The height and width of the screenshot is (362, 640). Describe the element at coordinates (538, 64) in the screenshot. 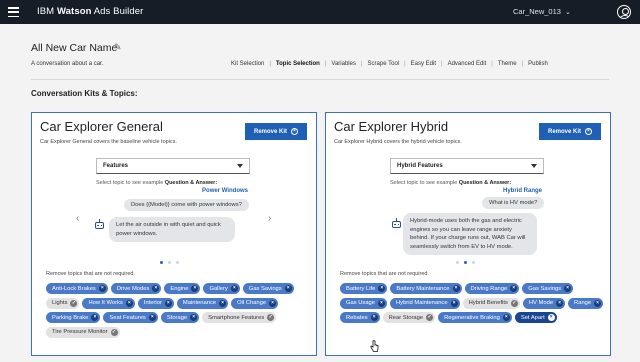

I see `nav-publish: Publish` at that location.